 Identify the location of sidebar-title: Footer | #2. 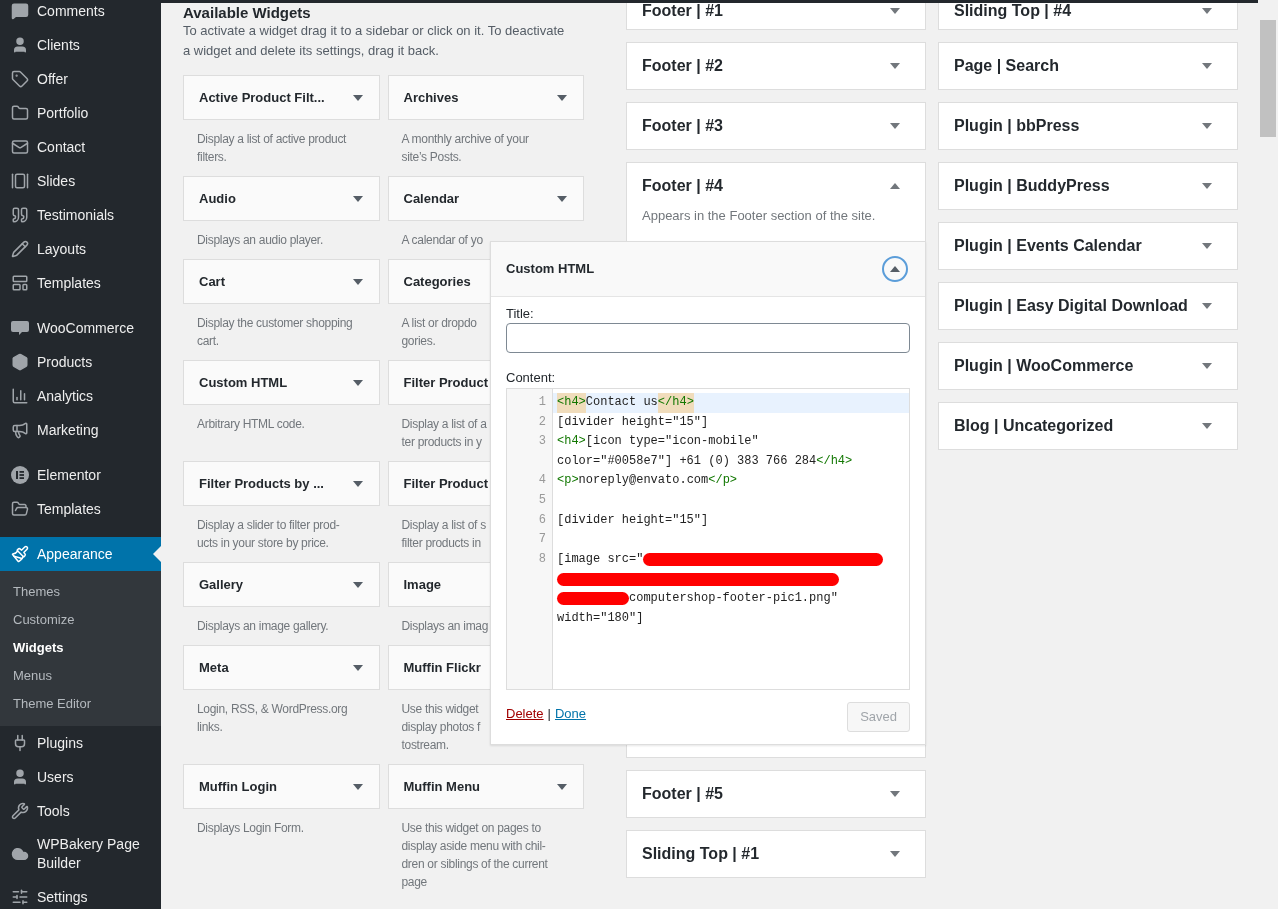
(682, 66).